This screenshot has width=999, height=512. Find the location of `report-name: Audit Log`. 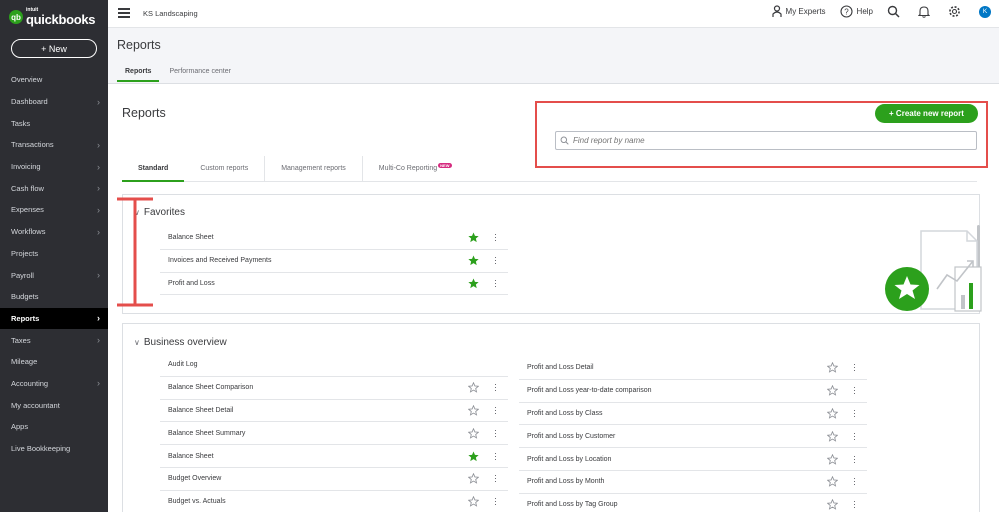

report-name: Audit Log is located at coordinates (183, 365).